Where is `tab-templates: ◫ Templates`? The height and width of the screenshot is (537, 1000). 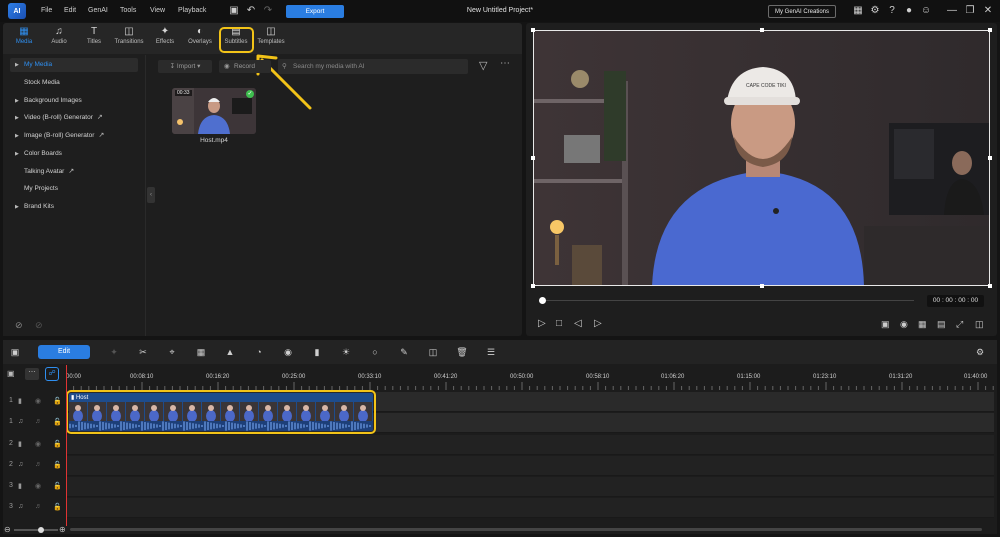 tab-templates: ◫ Templates is located at coordinates (271, 39).